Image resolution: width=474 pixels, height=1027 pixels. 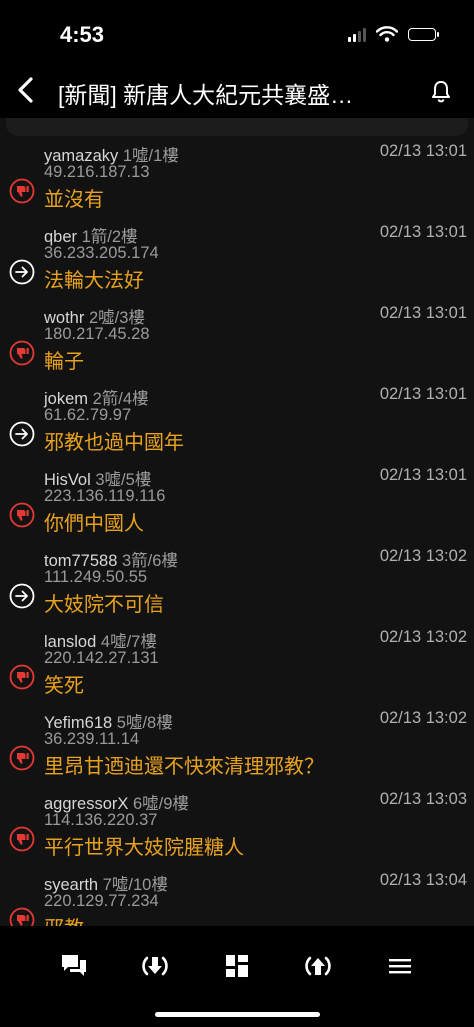 What do you see at coordinates (101, 658) in the screenshot?
I see `comment-ip: 220.142.27.131` at bounding box center [101, 658].